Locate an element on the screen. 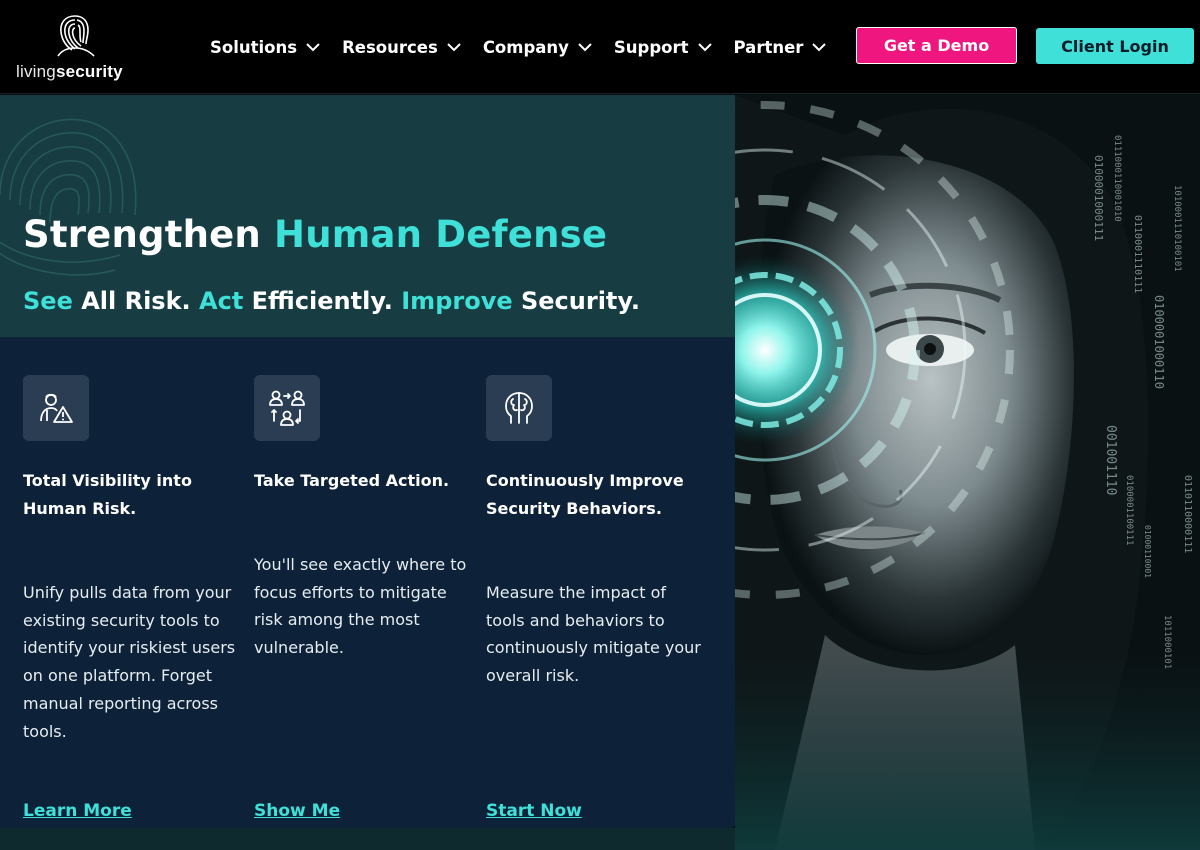 The width and height of the screenshot is (1200, 850). hero-title: Strengthen Human Defense is located at coordinates (315, 234).